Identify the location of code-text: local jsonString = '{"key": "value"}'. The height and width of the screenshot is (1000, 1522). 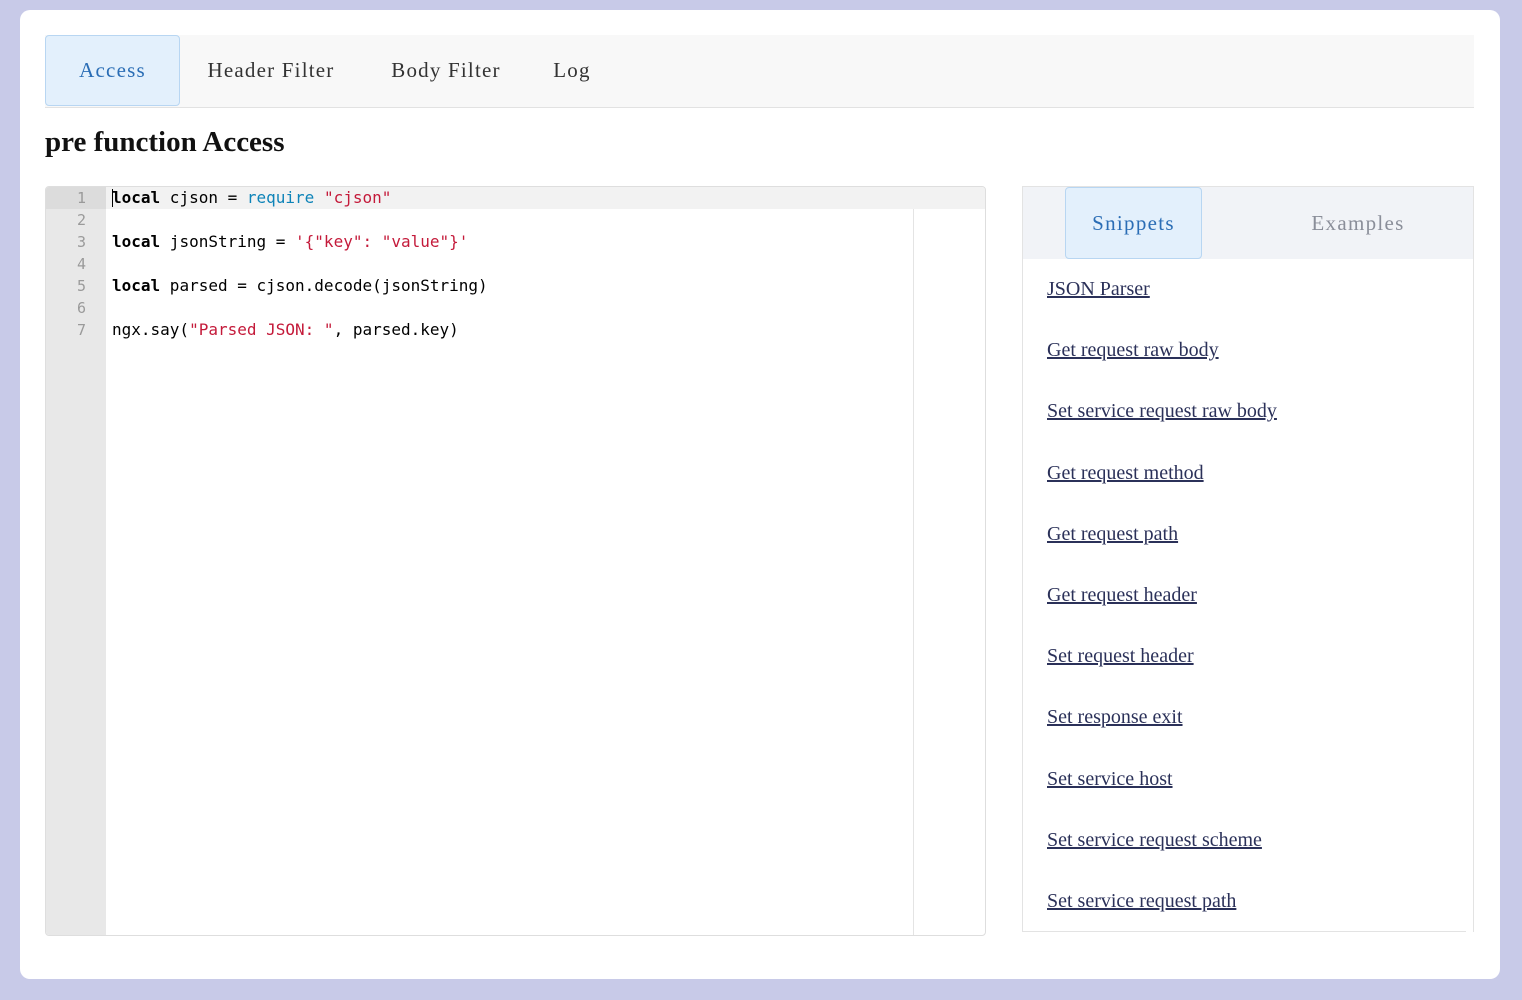
(290, 242).